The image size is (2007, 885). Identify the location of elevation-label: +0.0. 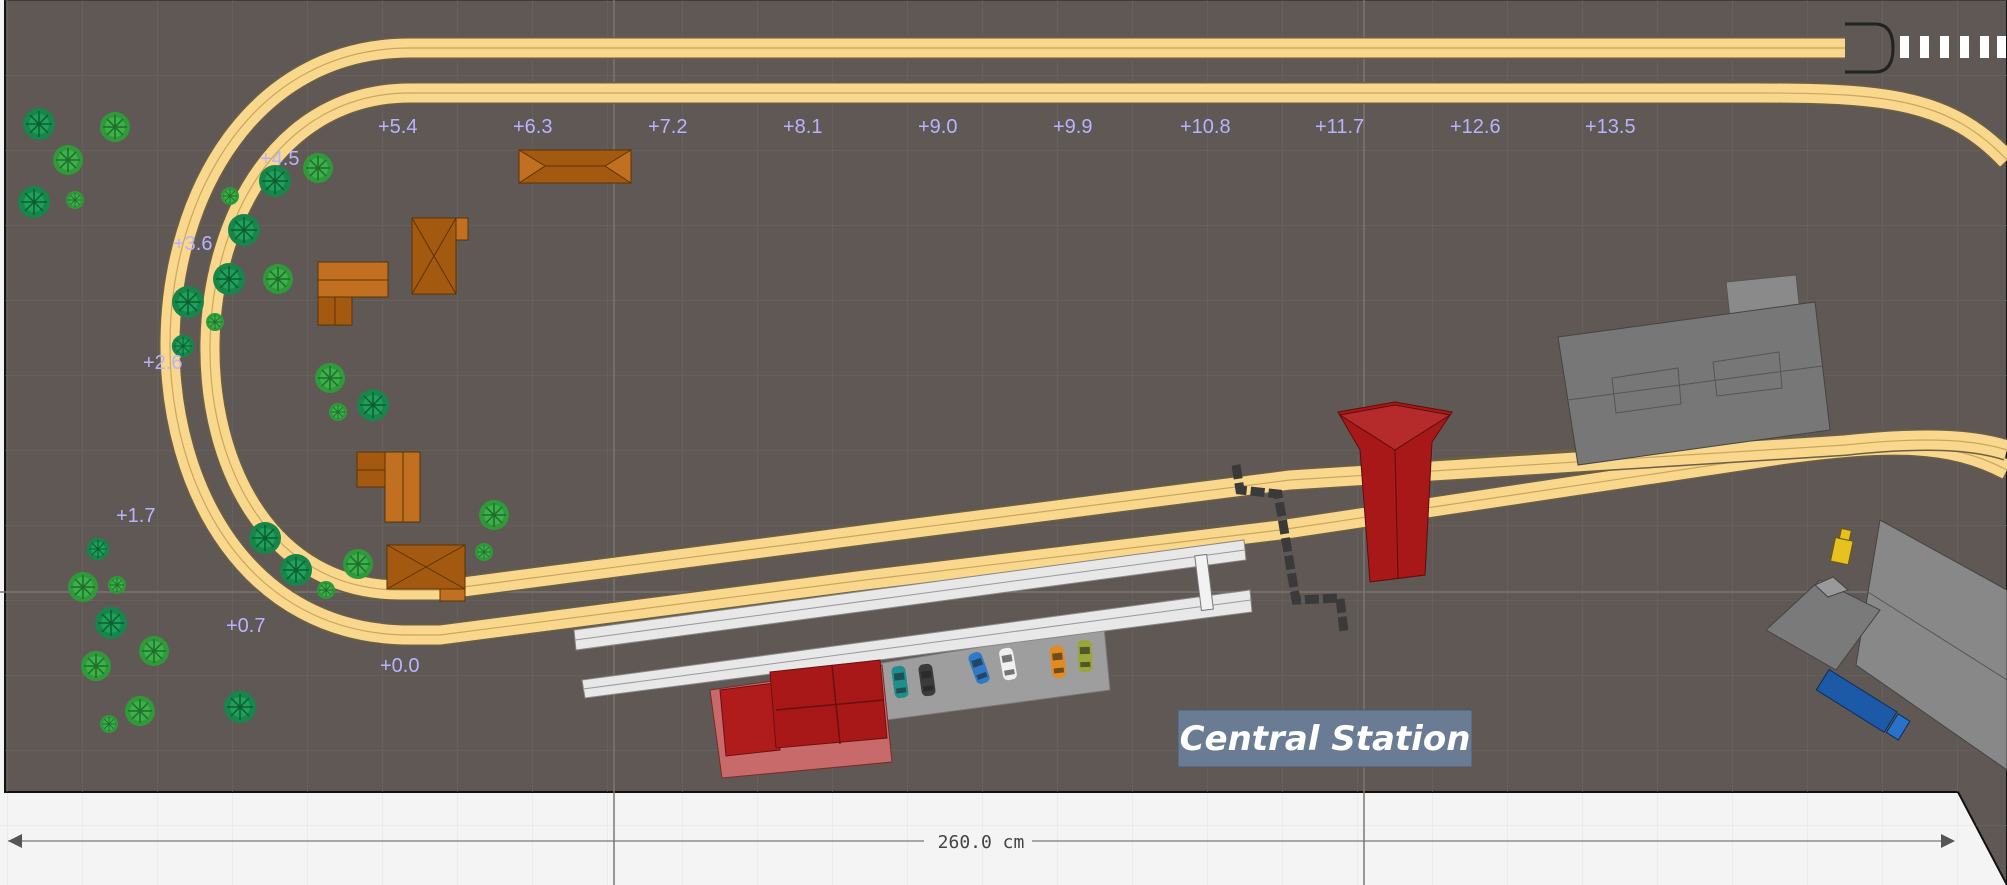
(399, 666).